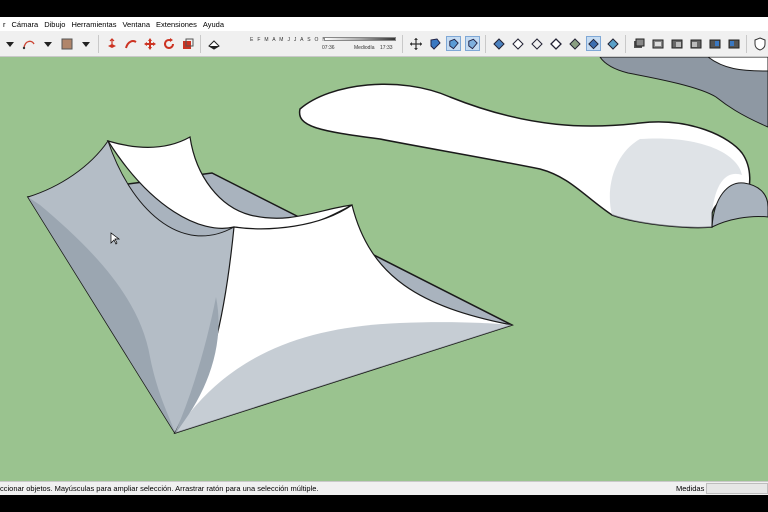 This screenshot has width=768, height=512. Describe the element at coordinates (386, 47) in the screenshot. I see `shadow-time-end: 17:33` at that location.